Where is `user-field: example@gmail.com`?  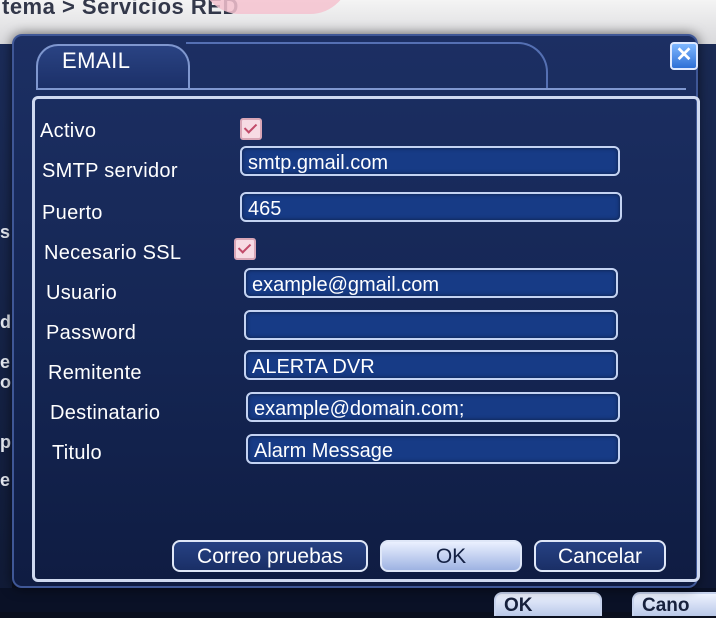 user-field: example@gmail.com is located at coordinates (431, 283).